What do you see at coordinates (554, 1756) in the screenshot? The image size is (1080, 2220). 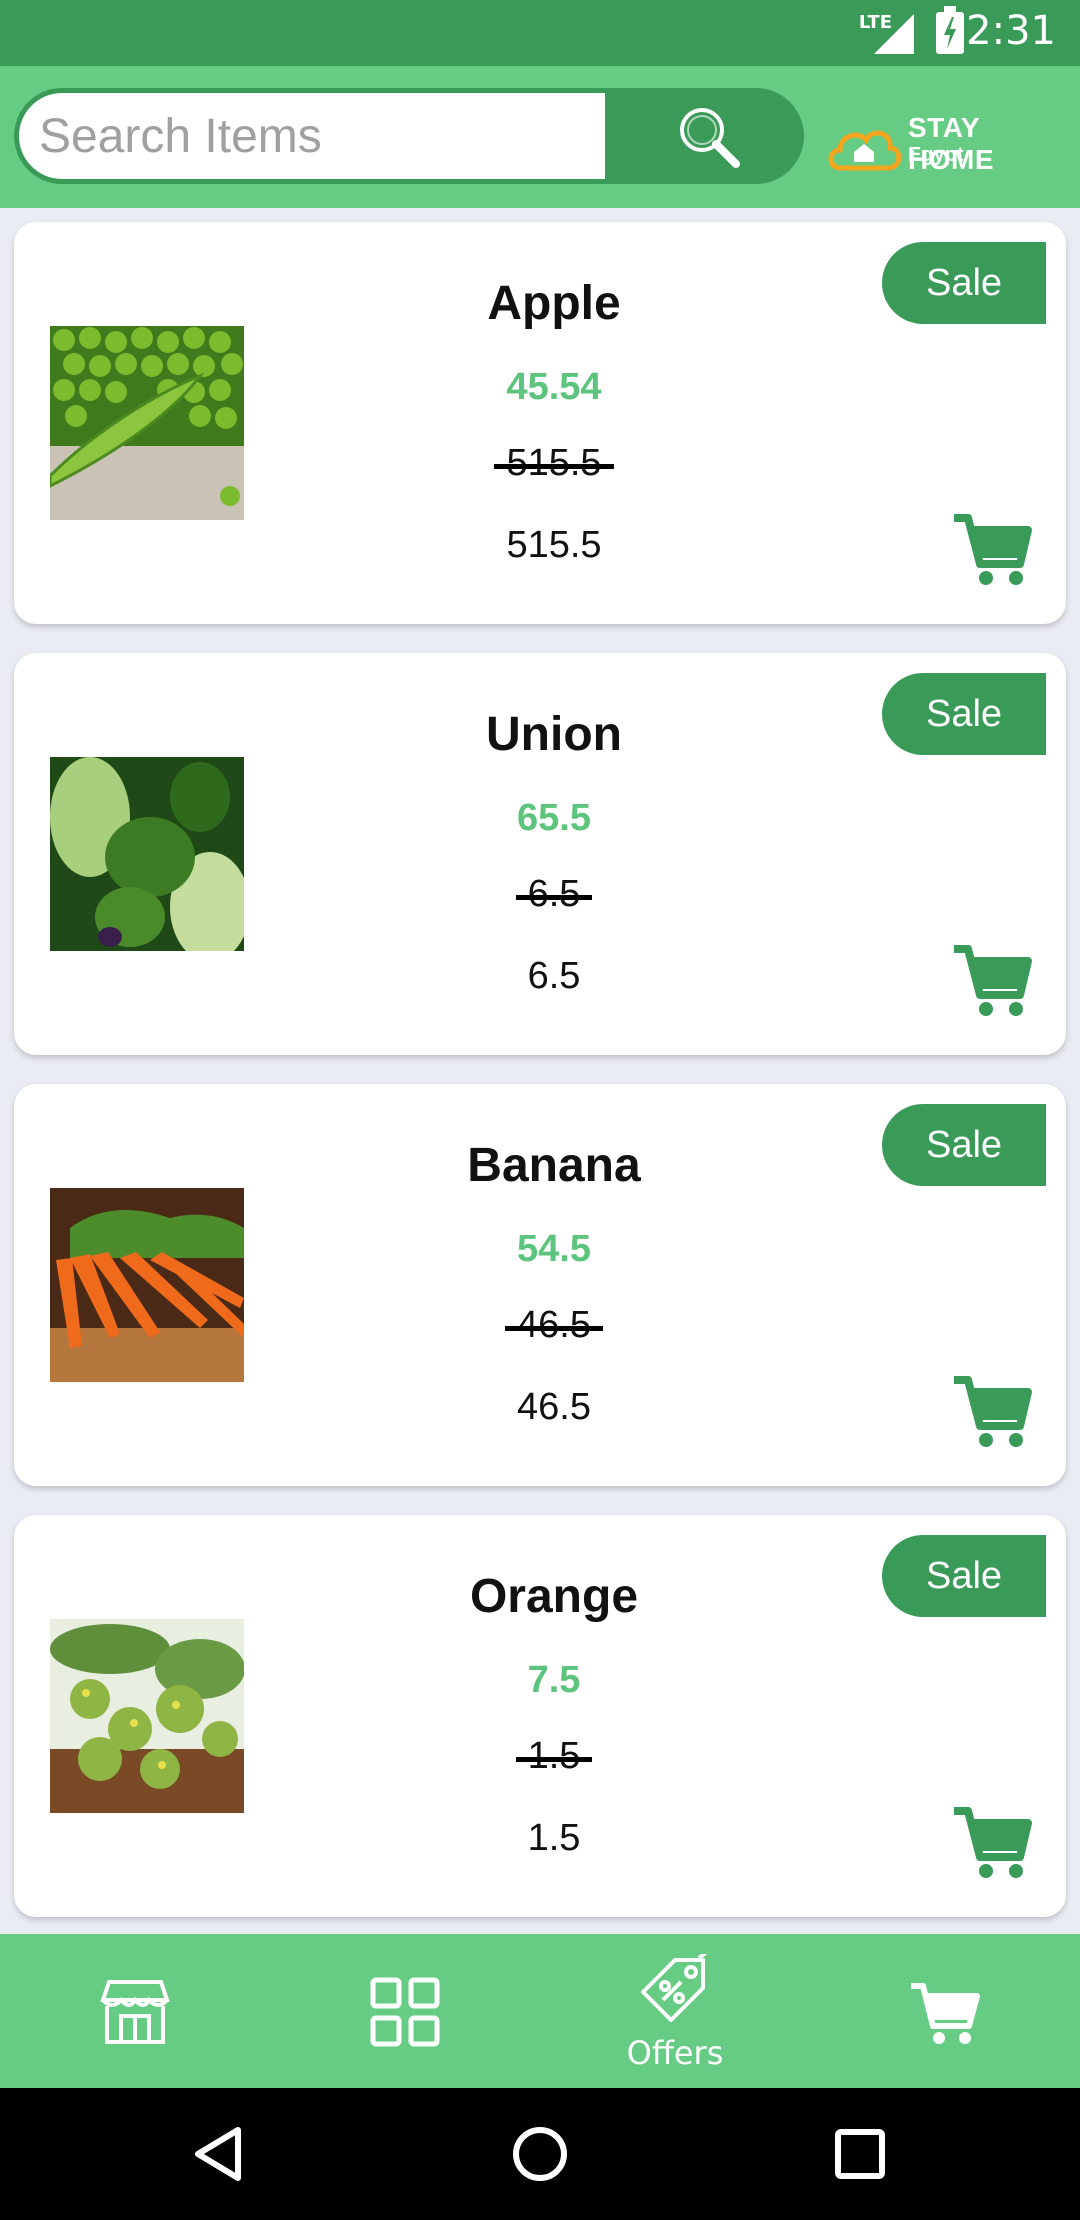 I see `product-old-price: 1.5` at bounding box center [554, 1756].